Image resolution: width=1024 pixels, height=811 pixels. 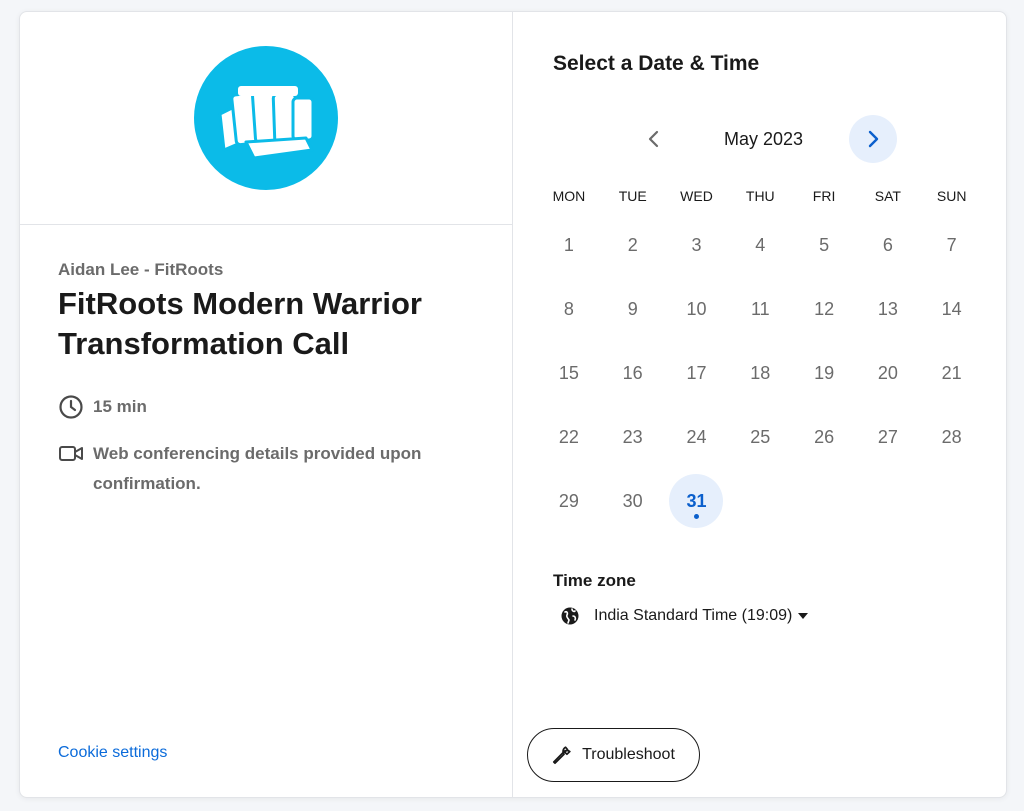 I want to click on calendar-day-25: 25, so click(x=760, y=436).